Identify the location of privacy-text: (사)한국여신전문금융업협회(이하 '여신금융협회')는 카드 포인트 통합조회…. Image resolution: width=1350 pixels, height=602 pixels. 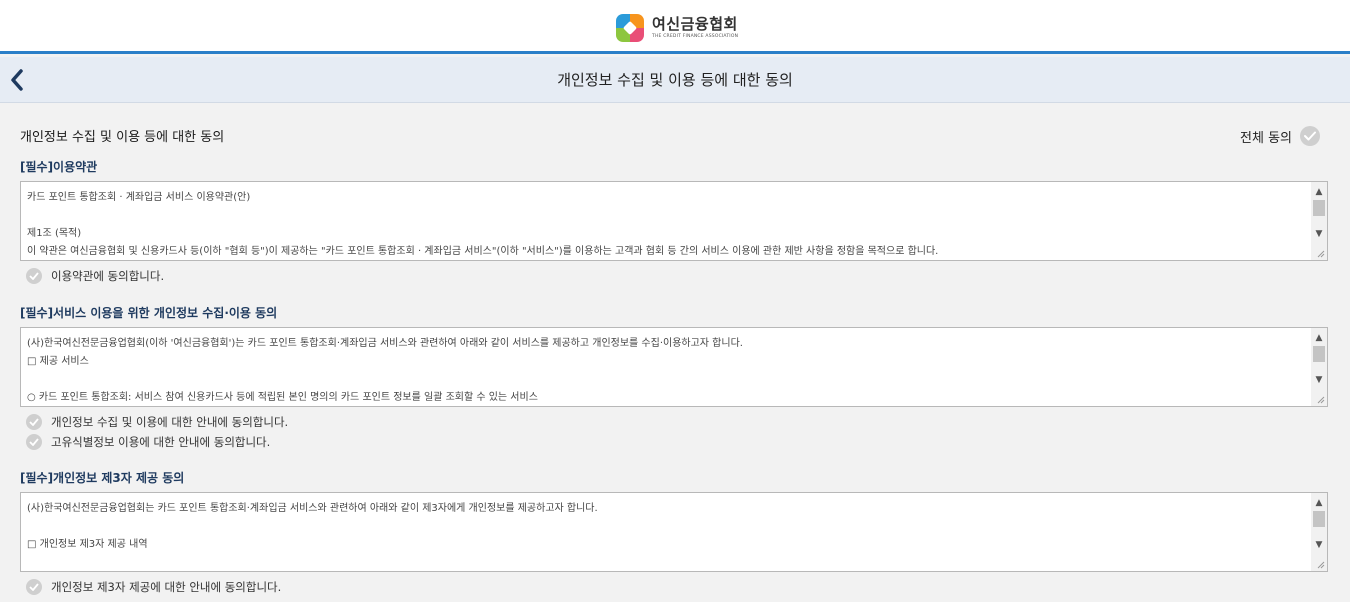
(385, 370).